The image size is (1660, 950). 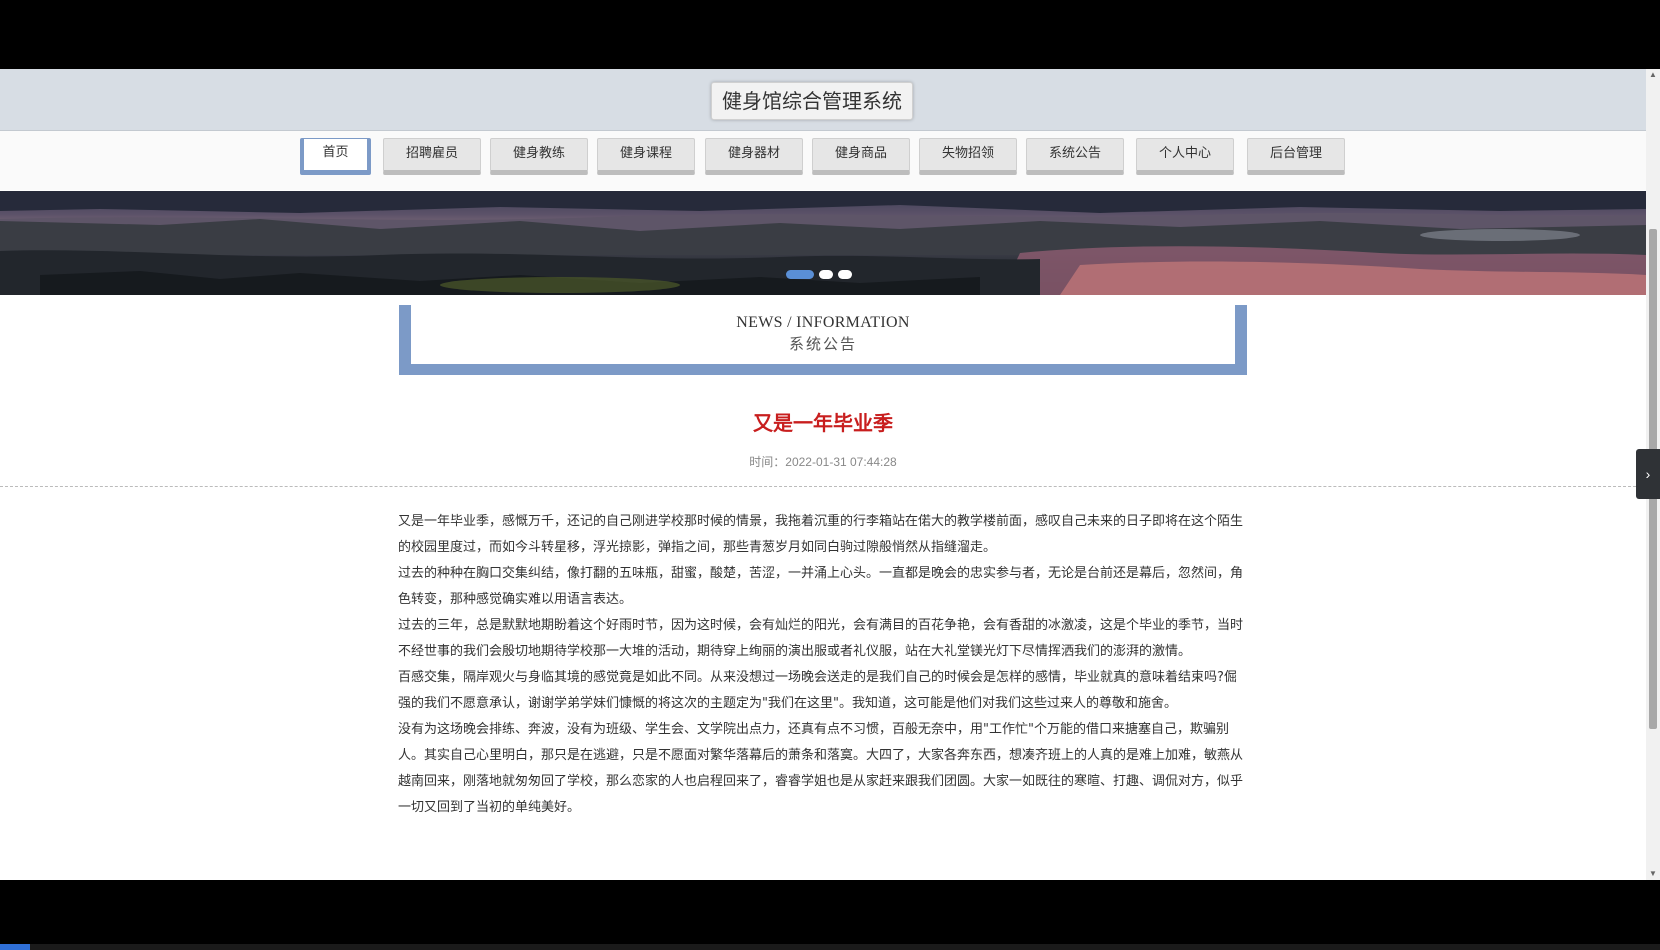 I want to click on progress-indicator, so click(x=830, y=947).